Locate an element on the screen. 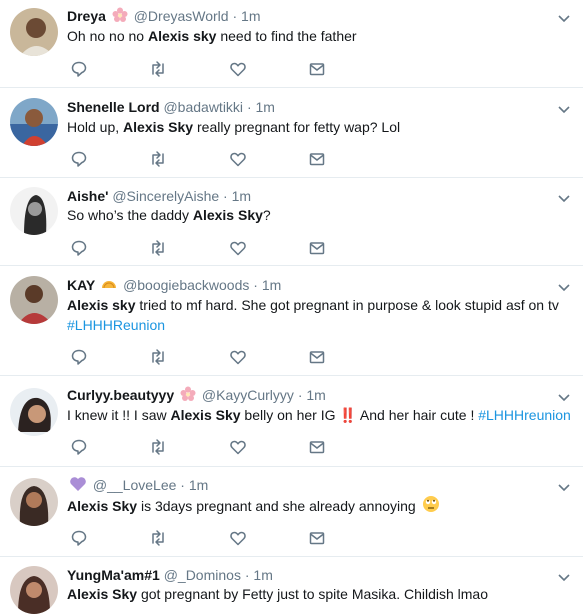 The width and height of the screenshot is (583, 614). bold-mention-text: Alexis sky is located at coordinates (101, 305).